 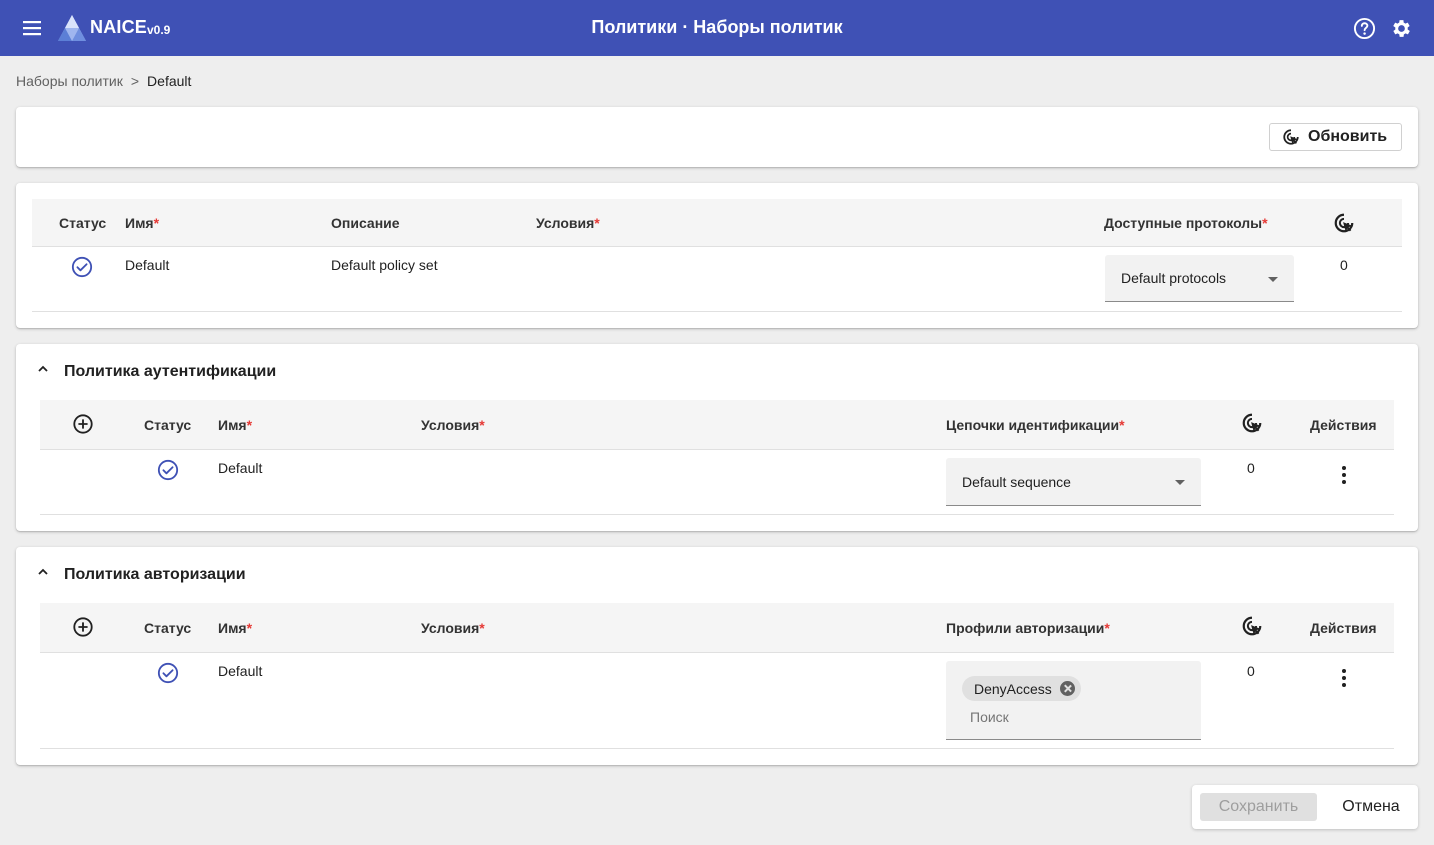 I want to click on add-auth-rule-icon, so click(x=83, y=424).